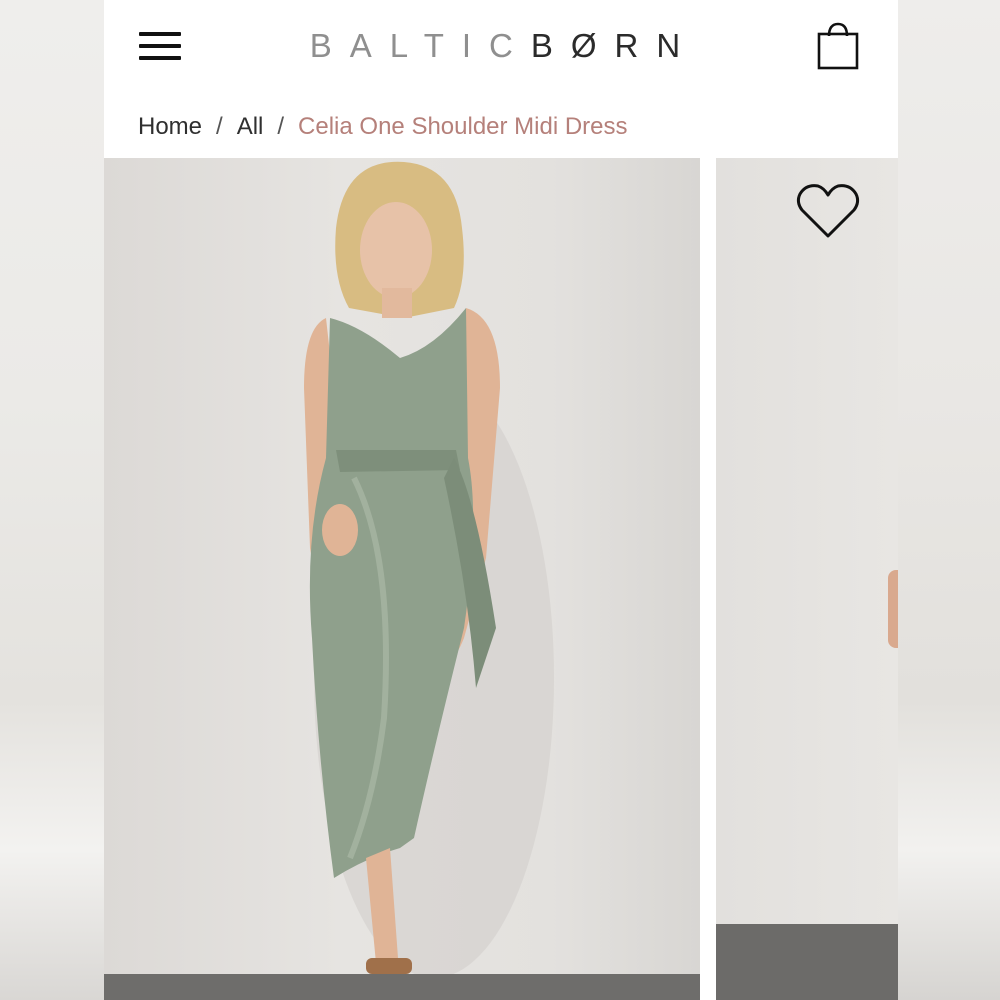 The image size is (1000, 1000). What do you see at coordinates (160, 34) in the screenshot?
I see `hamburger-menu-icon` at bounding box center [160, 34].